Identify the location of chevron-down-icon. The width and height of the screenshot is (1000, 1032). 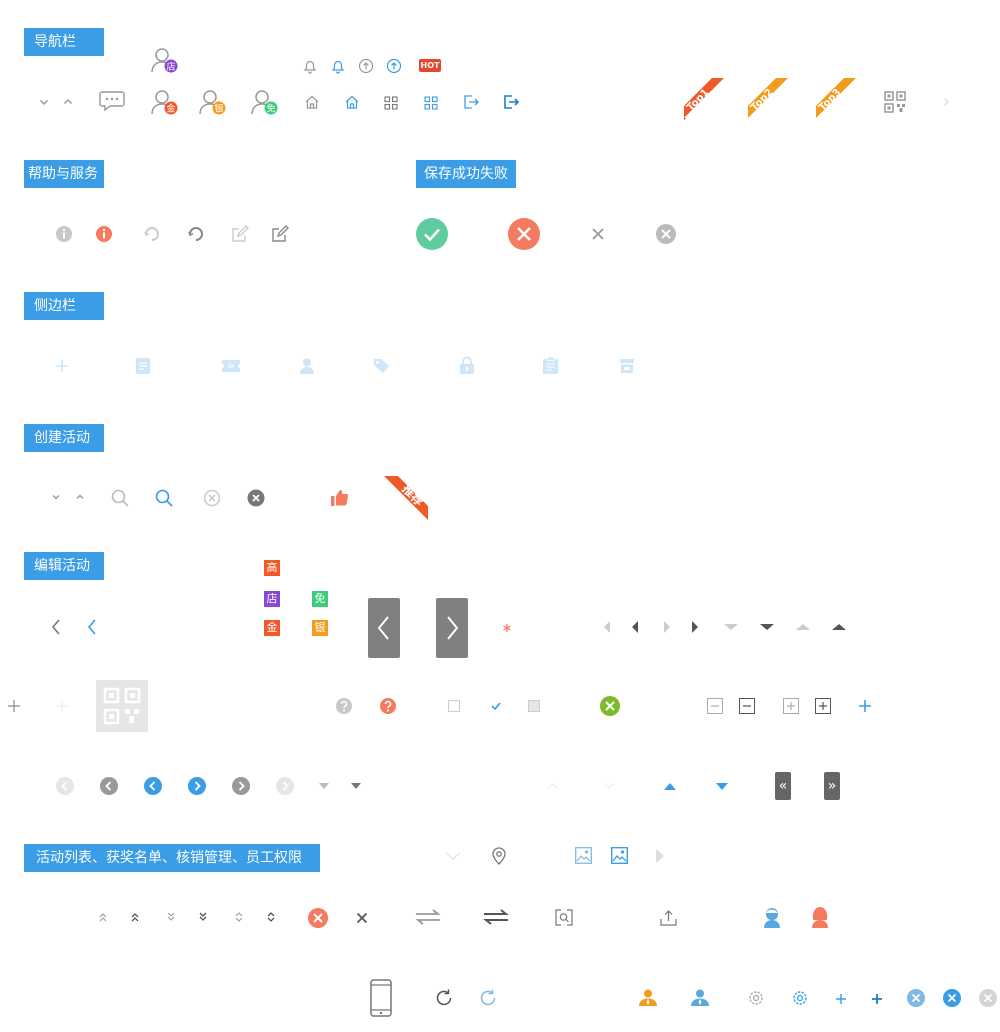
(44, 102).